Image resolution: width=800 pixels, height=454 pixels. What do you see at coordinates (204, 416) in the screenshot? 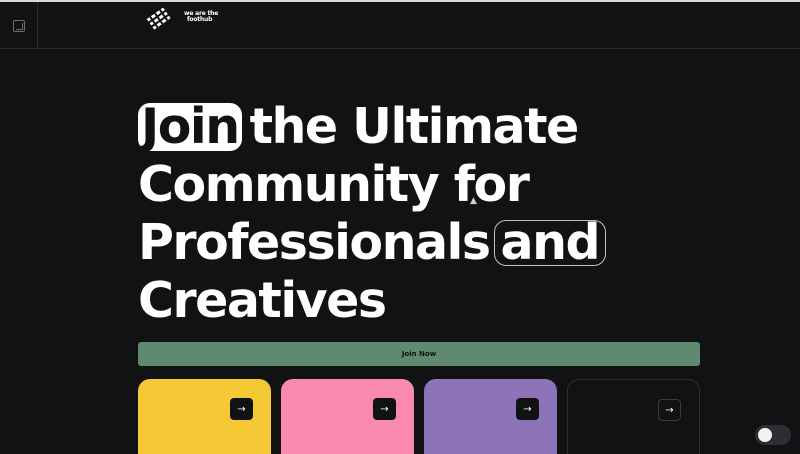
I see `feature-card-yellow: →` at bounding box center [204, 416].